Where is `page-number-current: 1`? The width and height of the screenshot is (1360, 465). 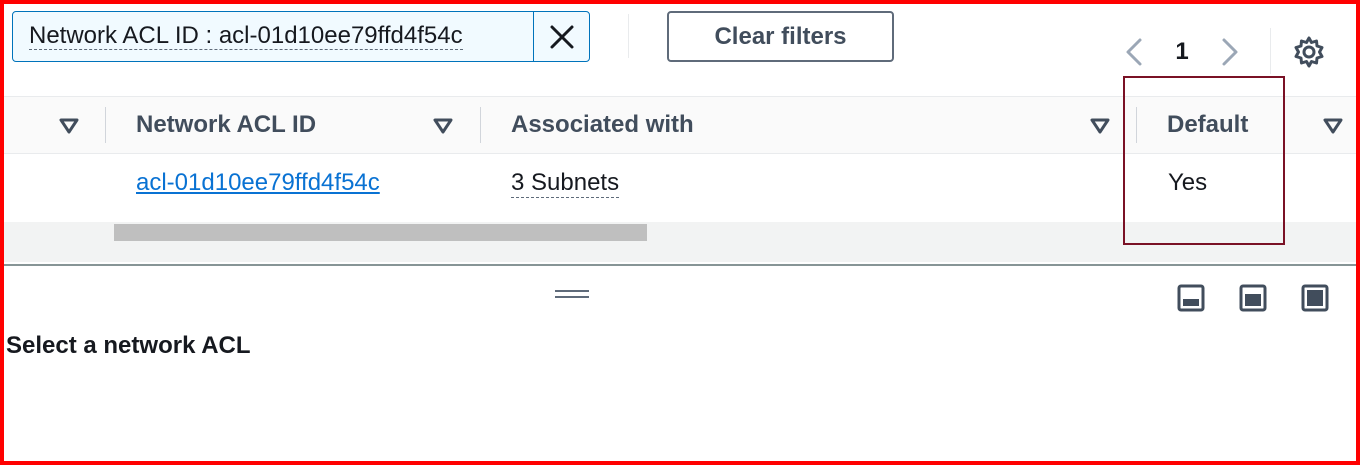
page-number-current: 1 is located at coordinates (1182, 52).